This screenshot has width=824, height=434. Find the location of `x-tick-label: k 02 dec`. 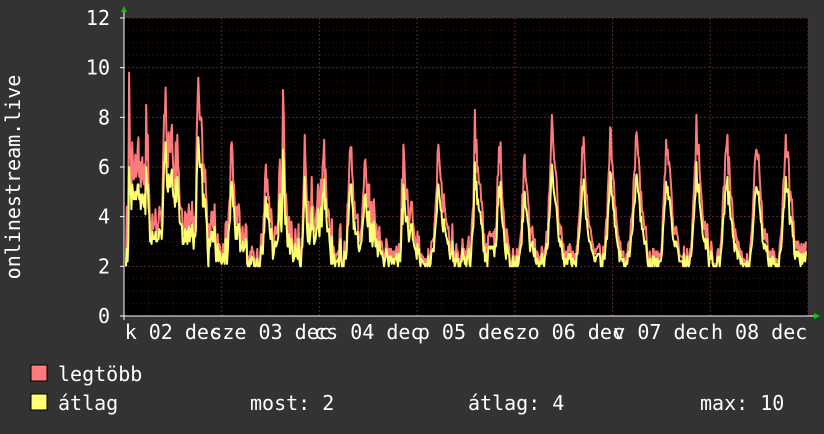

x-tick-label: k 02 dec is located at coordinates (173, 332).